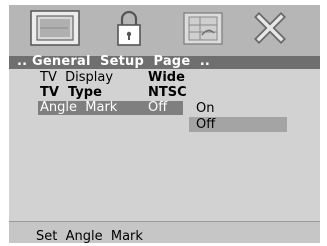  I want to click on setting-value-tv-display: Wide, so click(166, 78).